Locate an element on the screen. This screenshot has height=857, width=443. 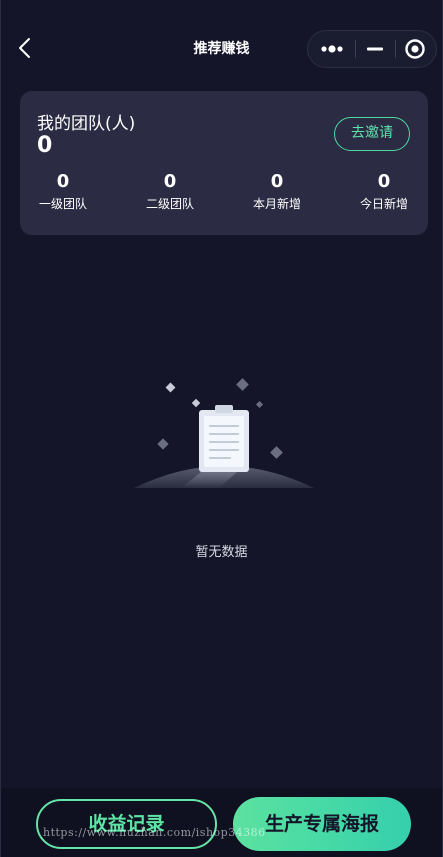
watermark-text: https://www.huzhan.com/ishop34386 is located at coordinates (154, 832).